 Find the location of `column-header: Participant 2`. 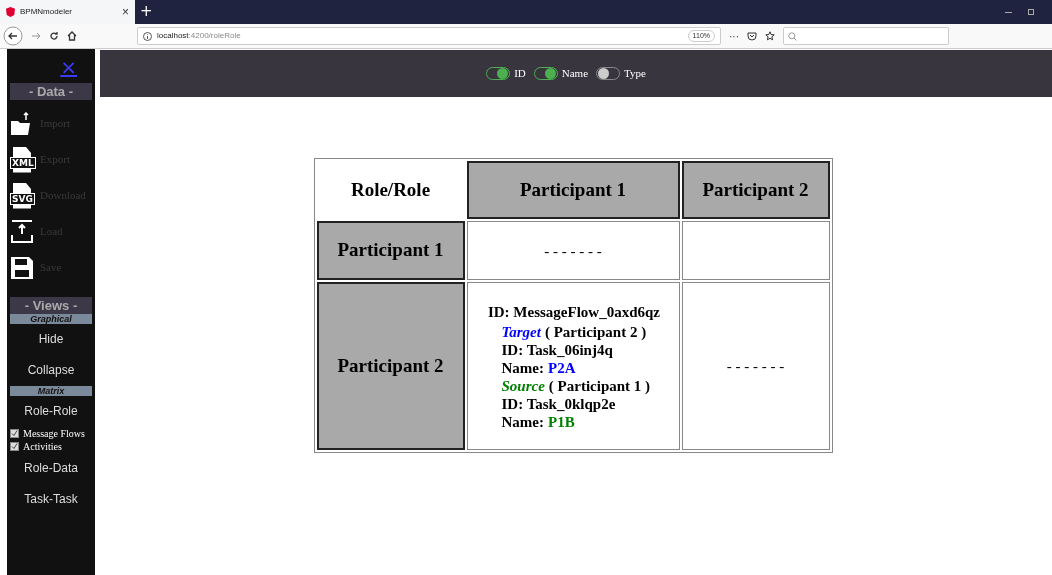

column-header: Participant 2 is located at coordinates (755, 190).